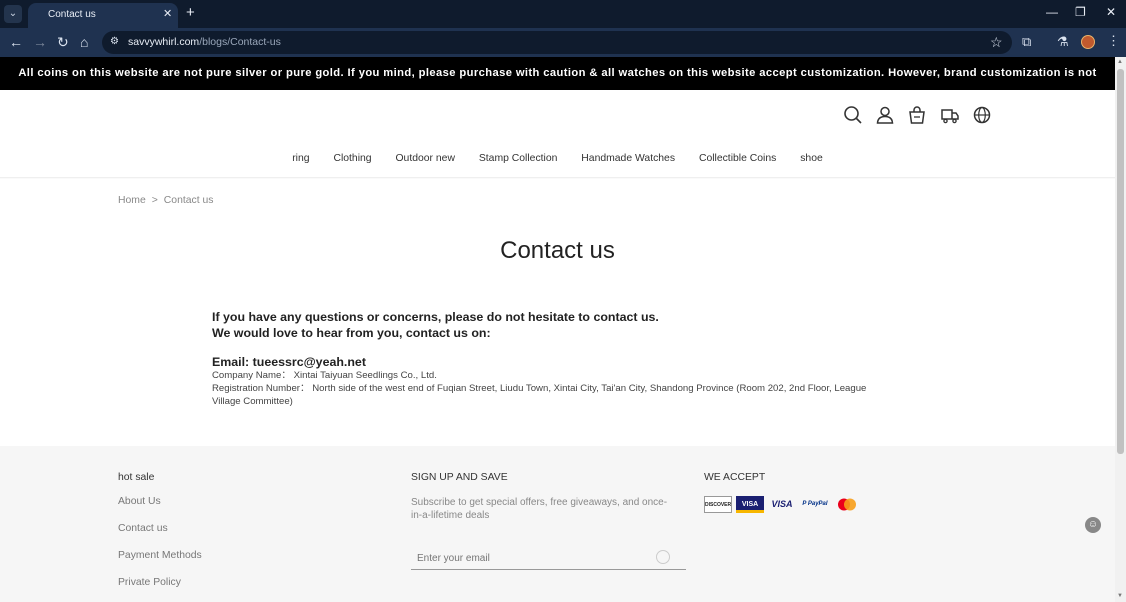 The image size is (1126, 602). I want to click on mastercard-circles-icon, so click(847, 504).